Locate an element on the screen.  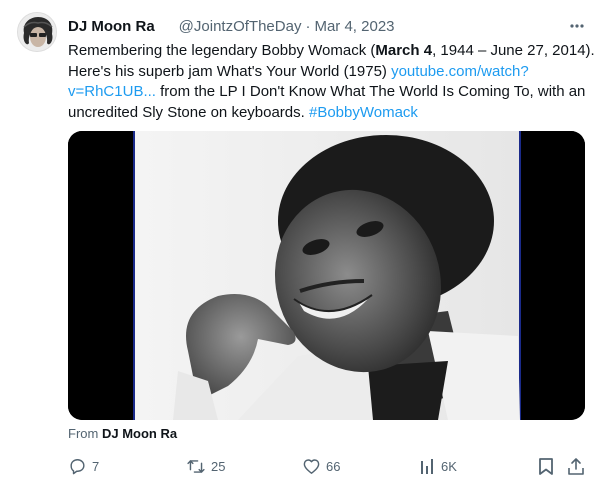
views-icon is located at coordinates (427, 466).